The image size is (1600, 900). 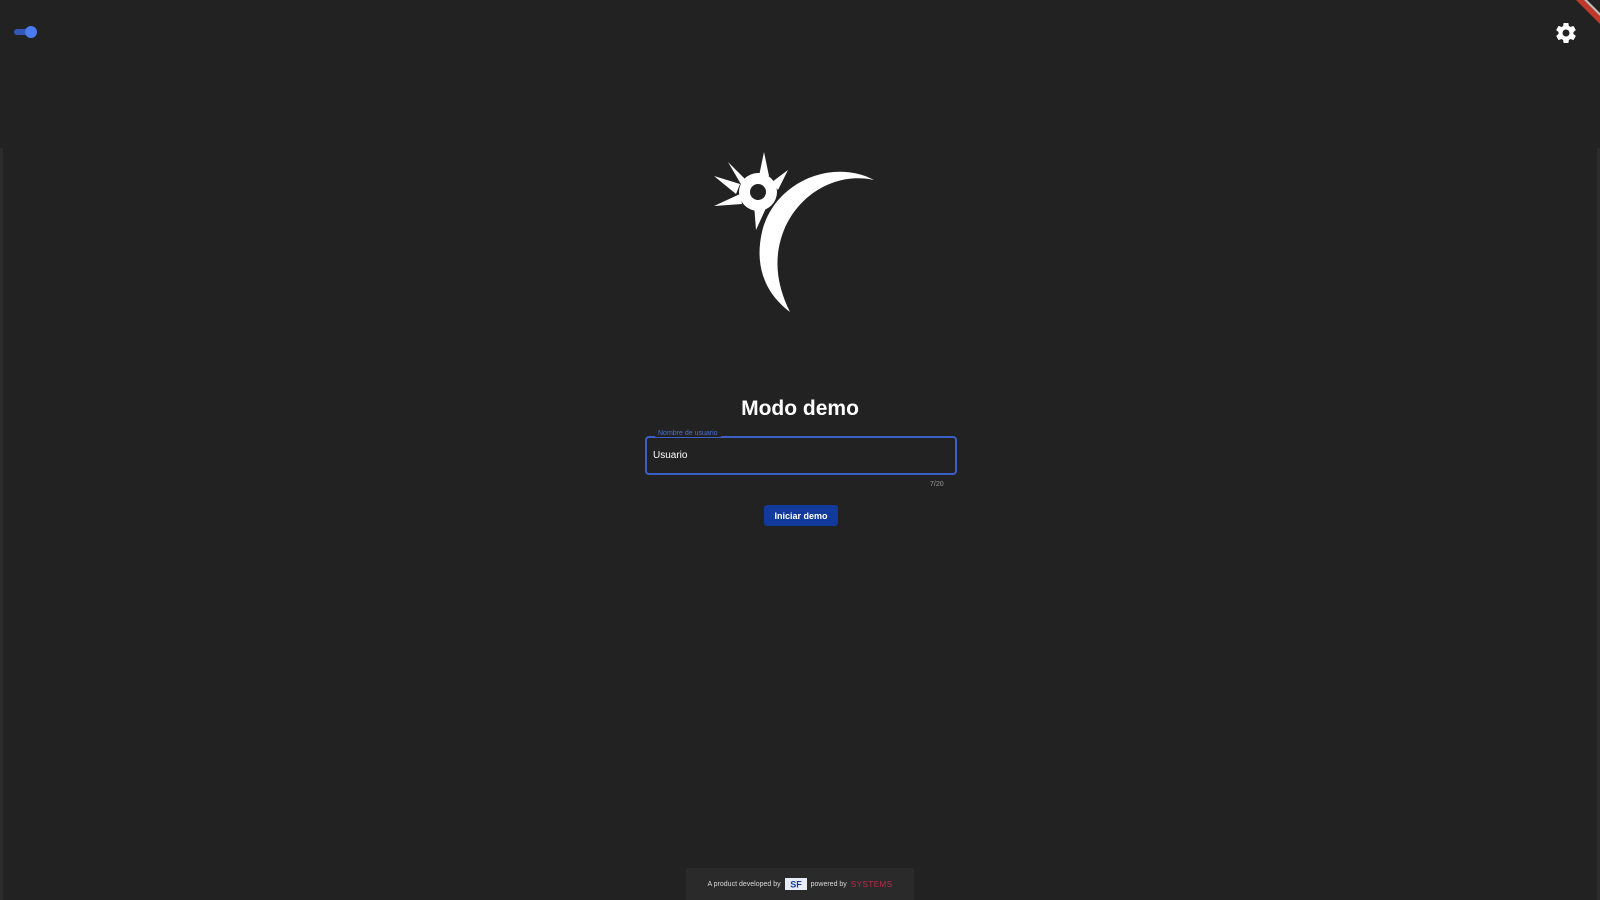 I want to click on star-crescent-logo-icon, so click(x=794, y=232).